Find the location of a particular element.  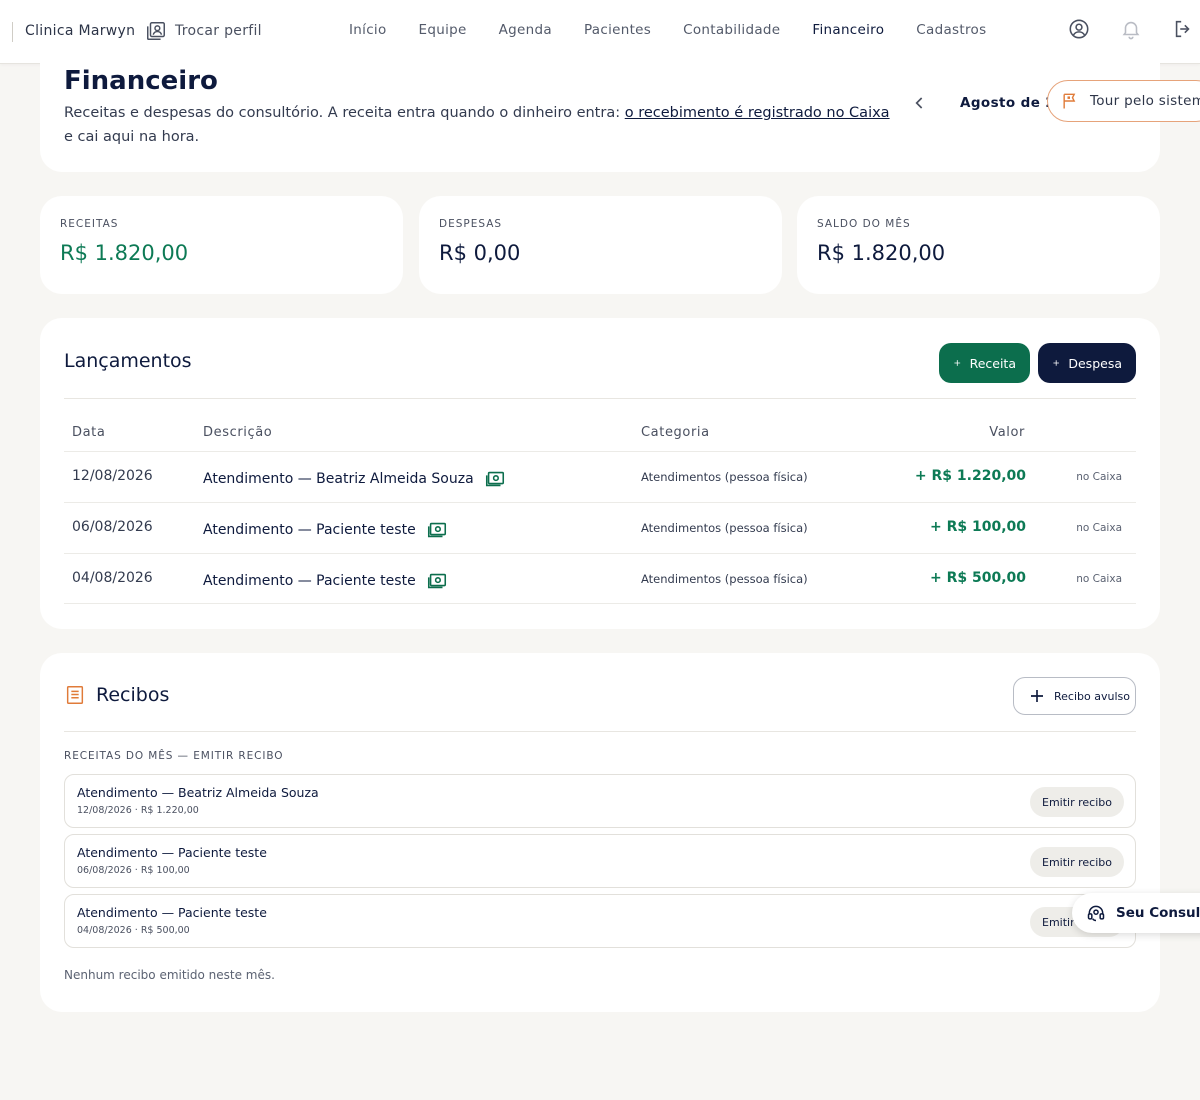

empty-receipts-note: Nenhum recibo emitido neste mês. is located at coordinates (169, 975).